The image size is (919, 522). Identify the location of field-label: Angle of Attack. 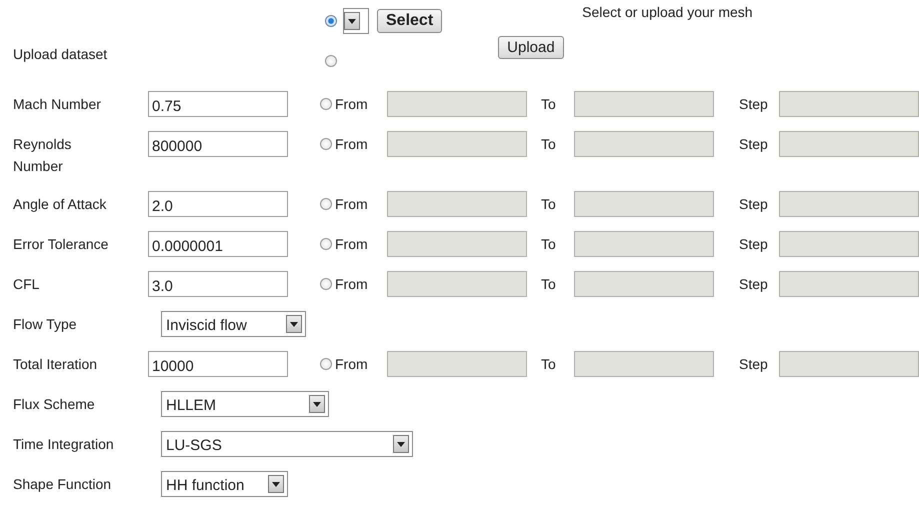
(60, 204).